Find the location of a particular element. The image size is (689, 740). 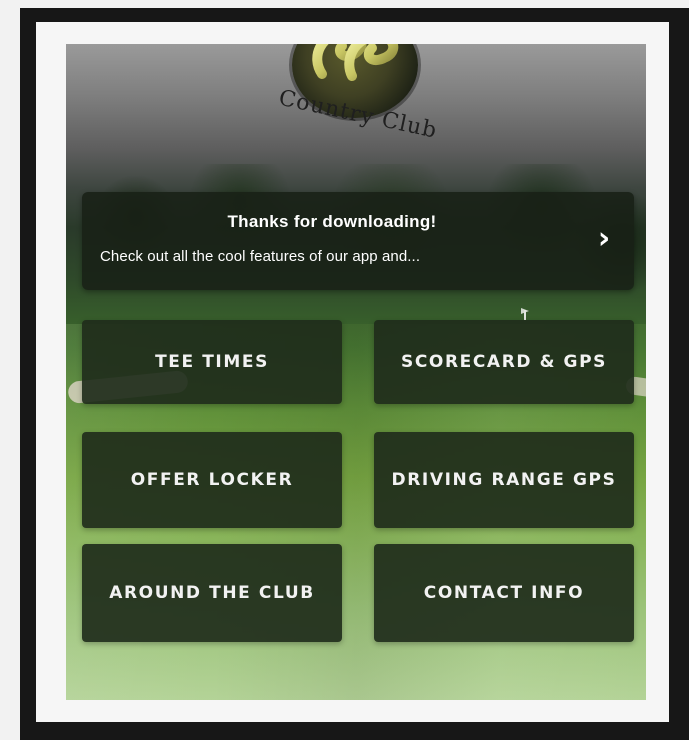

around-the-club-button: AROUND THE CLUB is located at coordinates (212, 593).